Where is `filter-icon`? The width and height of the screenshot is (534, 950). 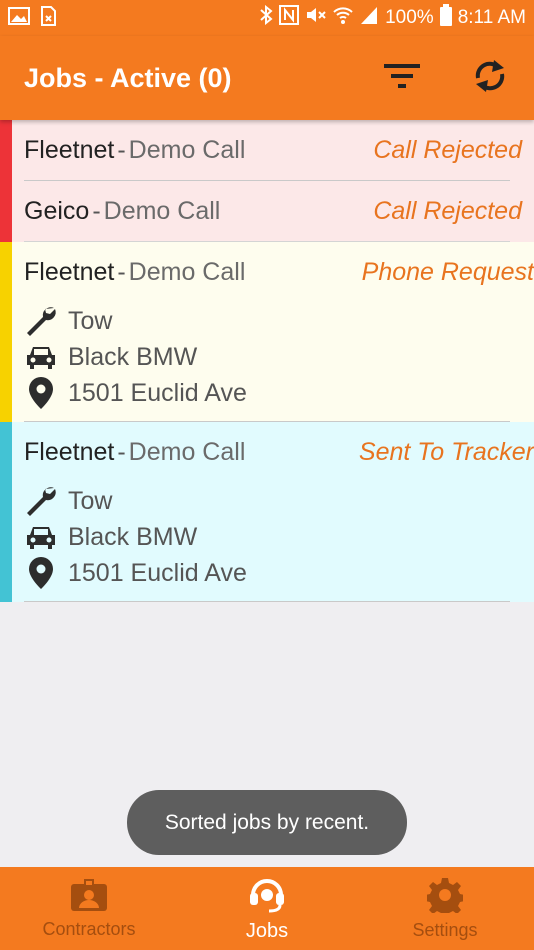 filter-icon is located at coordinates (402, 78).